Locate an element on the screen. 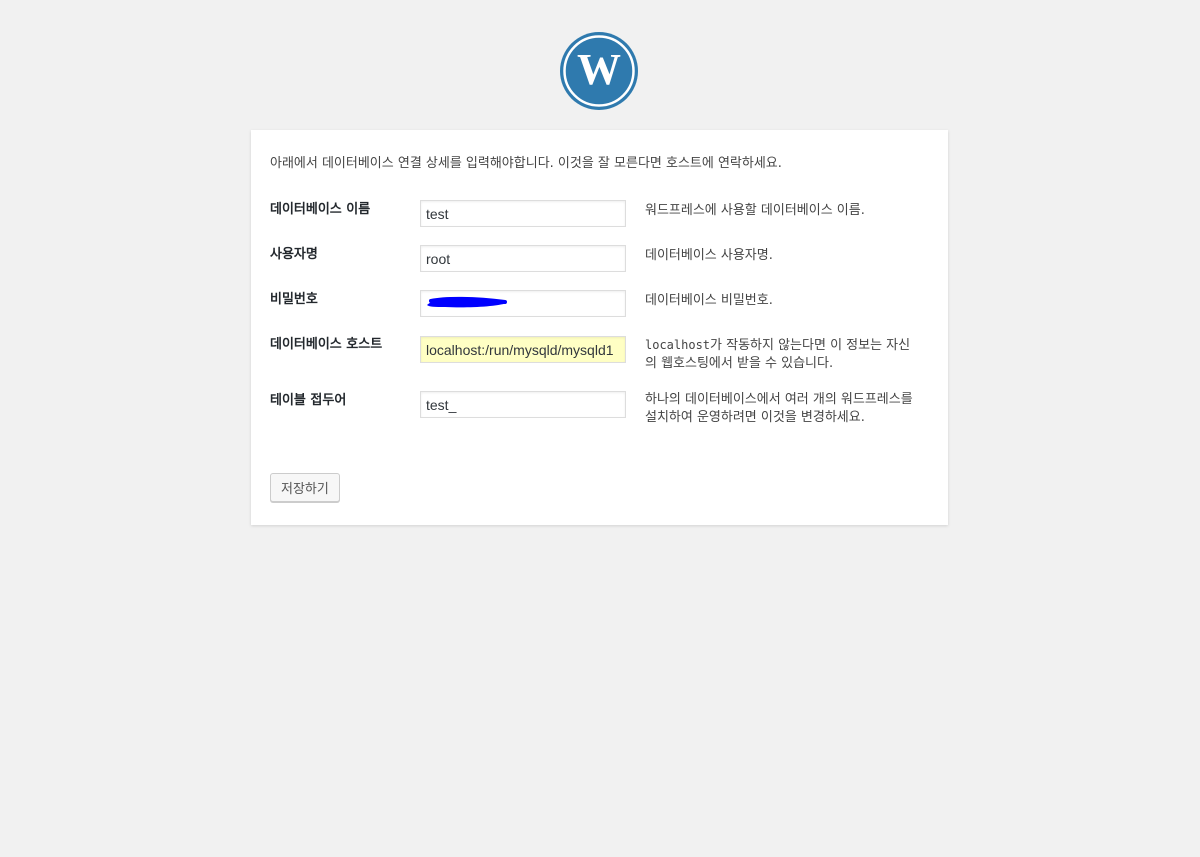 The width and height of the screenshot is (1200, 857). submit-button: 저장하기 is located at coordinates (305, 487).